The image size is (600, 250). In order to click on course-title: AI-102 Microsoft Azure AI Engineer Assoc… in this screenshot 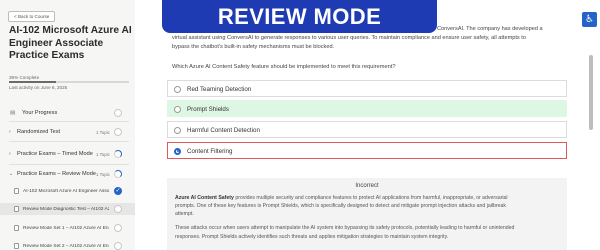, I will do `click(70, 43)`.